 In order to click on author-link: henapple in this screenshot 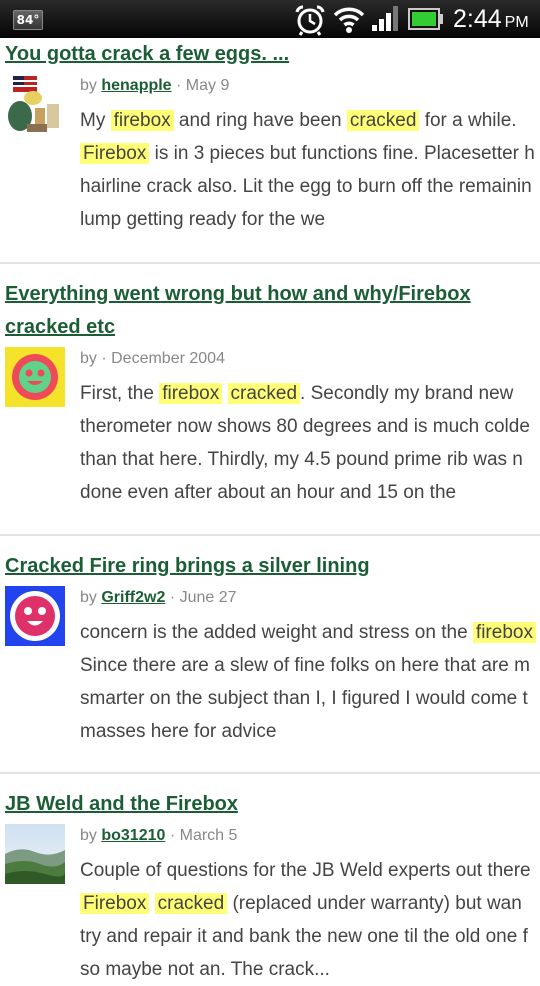, I will do `click(136, 85)`.